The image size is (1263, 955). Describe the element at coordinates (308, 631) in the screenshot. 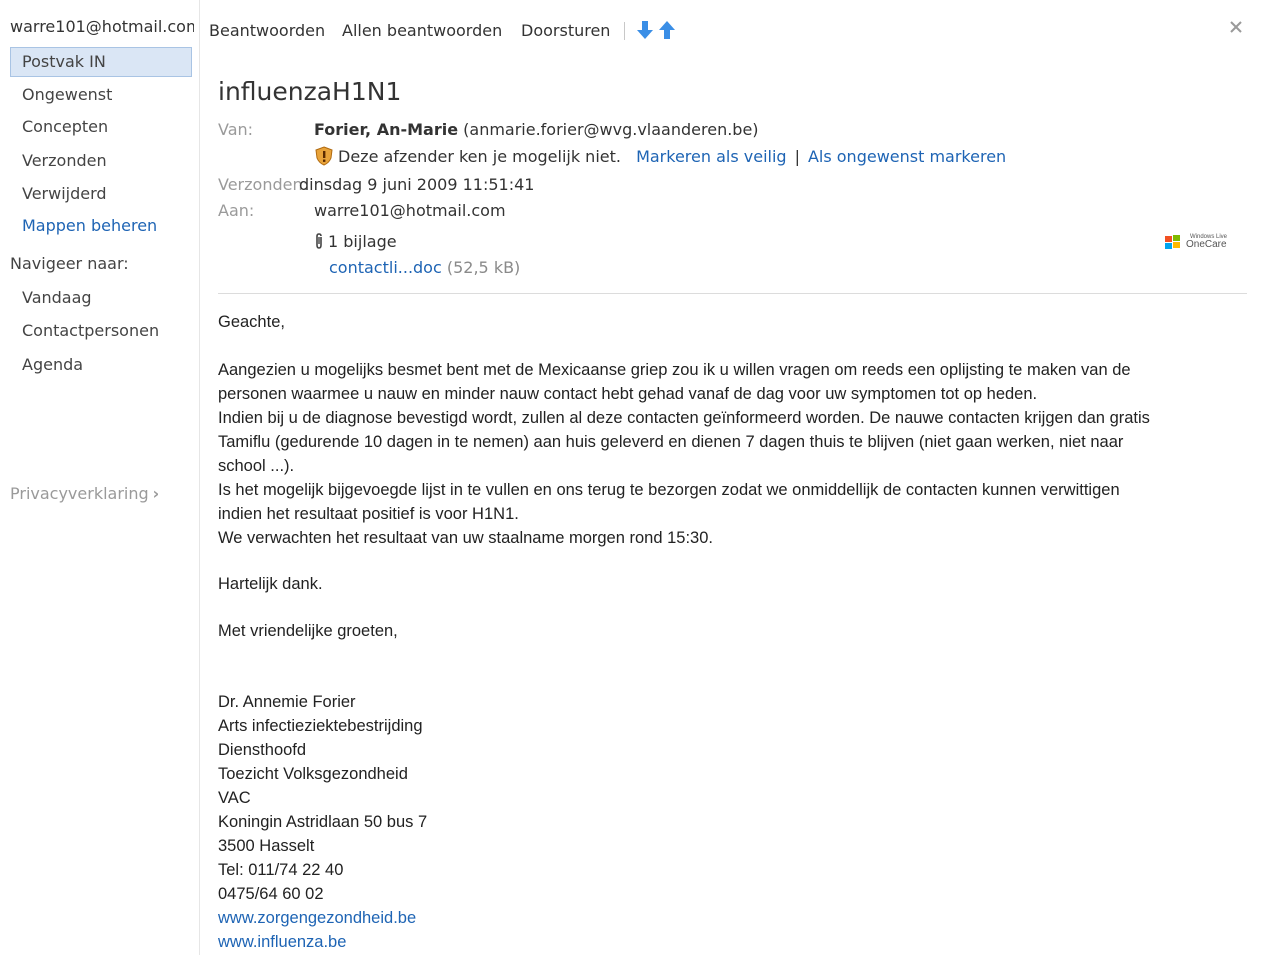

I see `closing-text: Met vriendelijke groeten,` at that location.